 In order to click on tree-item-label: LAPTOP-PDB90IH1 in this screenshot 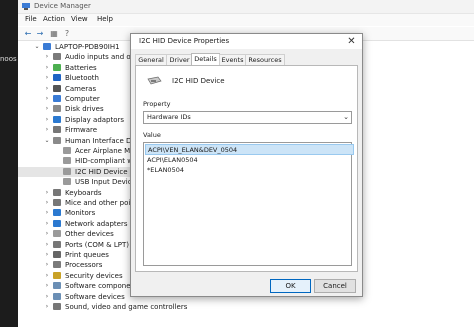, I will do `click(87, 47)`.